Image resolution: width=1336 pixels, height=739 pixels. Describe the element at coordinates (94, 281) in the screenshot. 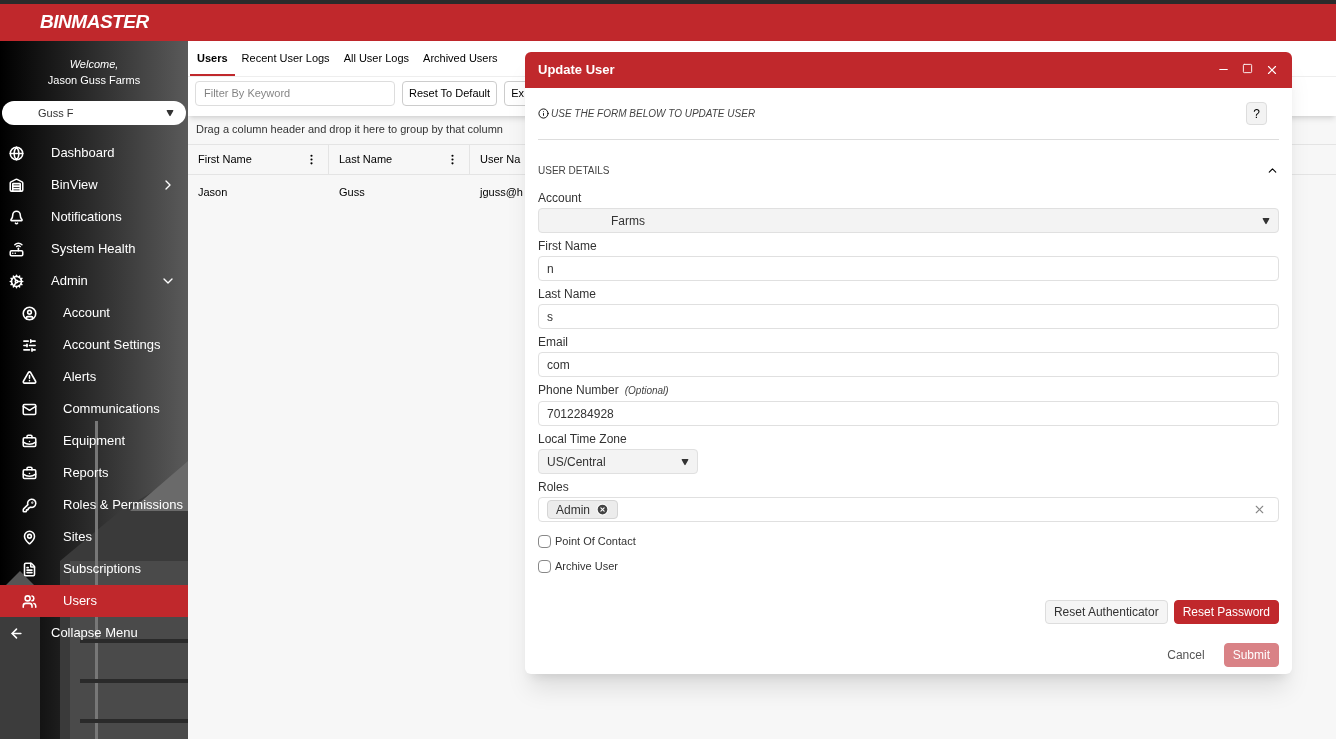

I see `sidebar-item: Admin` at that location.